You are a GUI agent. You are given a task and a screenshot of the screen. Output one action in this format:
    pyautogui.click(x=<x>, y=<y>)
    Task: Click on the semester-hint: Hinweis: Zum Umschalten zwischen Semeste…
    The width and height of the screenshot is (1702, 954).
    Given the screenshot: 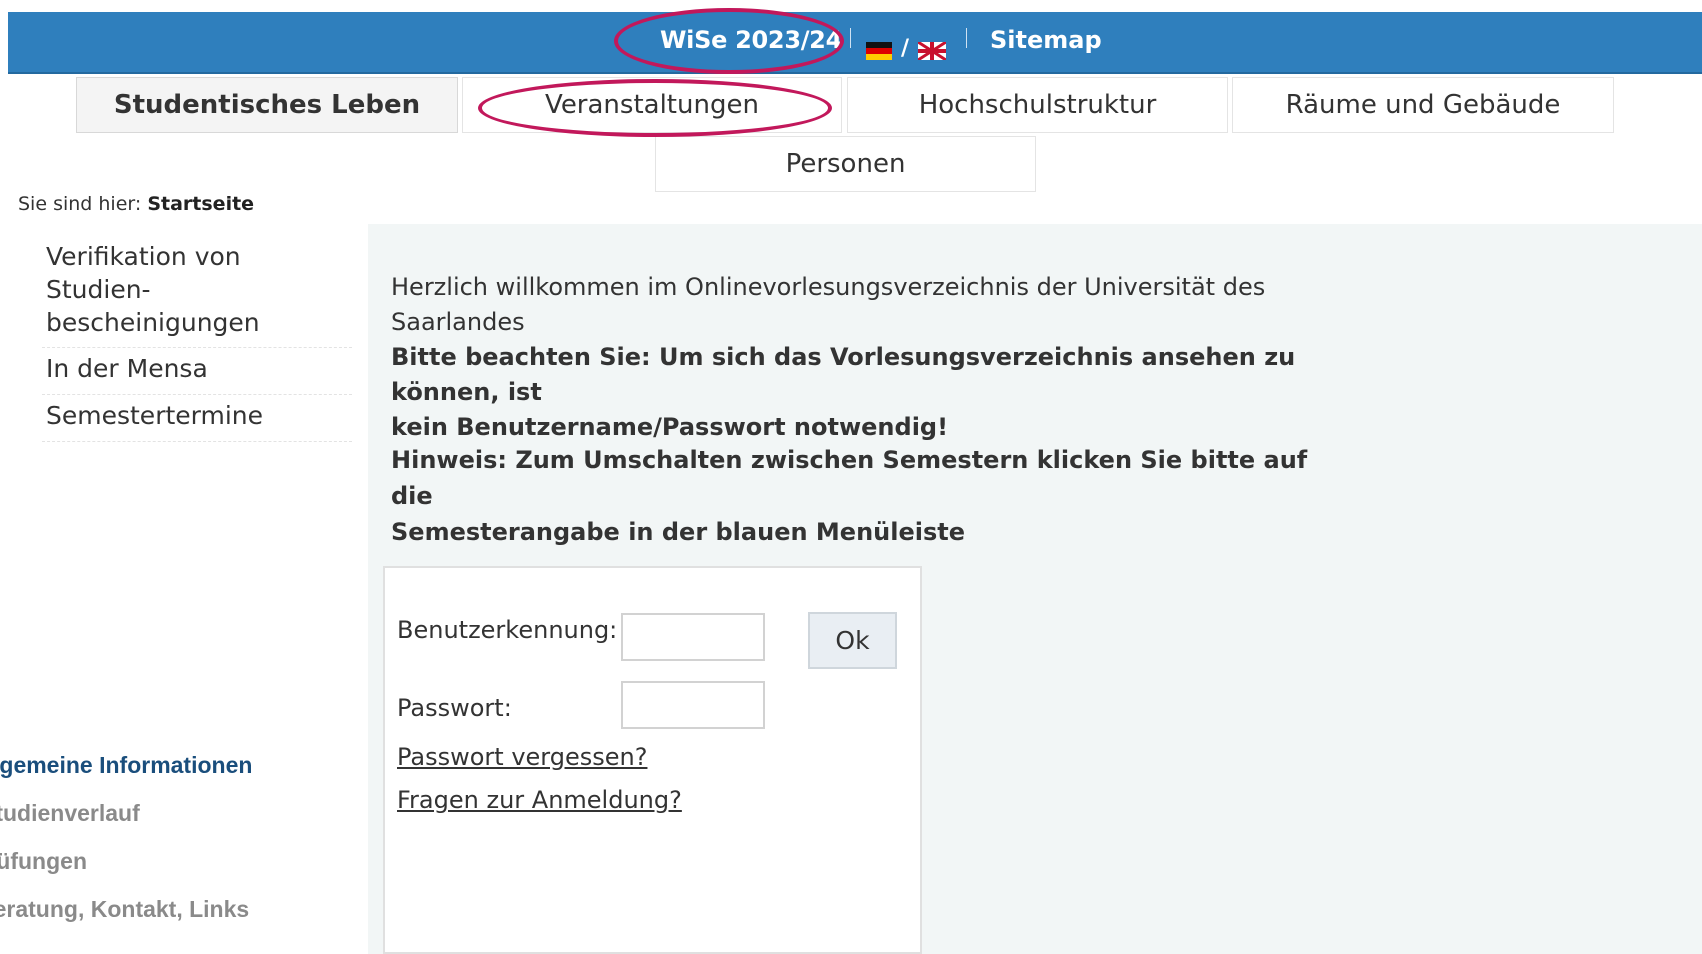 What is the action you would take?
    pyautogui.click(x=871, y=496)
    